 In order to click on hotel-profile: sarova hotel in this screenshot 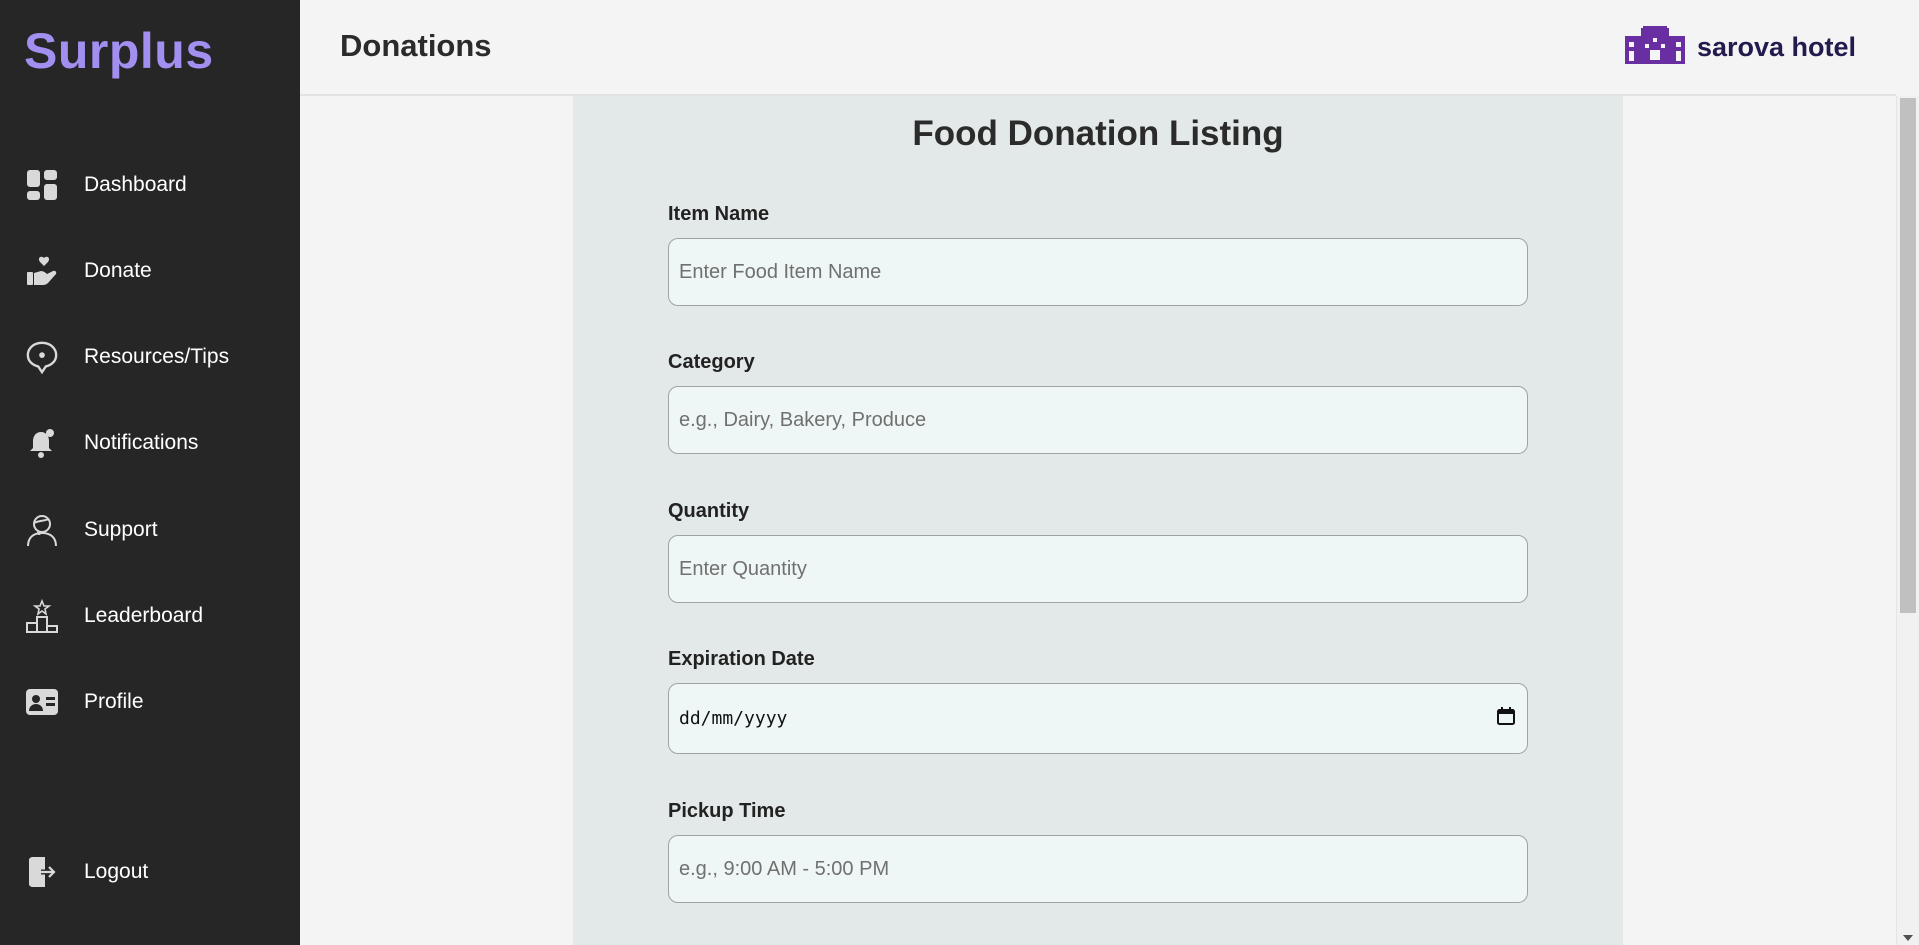, I will do `click(1740, 47)`.